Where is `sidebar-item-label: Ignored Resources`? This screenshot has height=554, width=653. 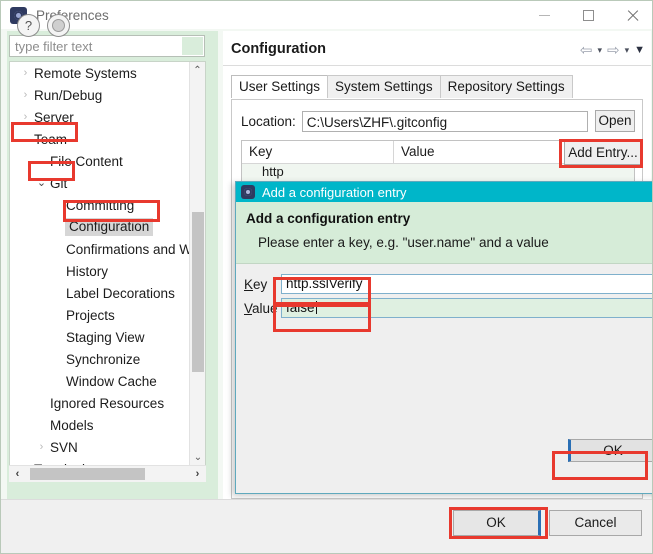
sidebar-item-label: Ignored Resources is located at coordinates (107, 403).